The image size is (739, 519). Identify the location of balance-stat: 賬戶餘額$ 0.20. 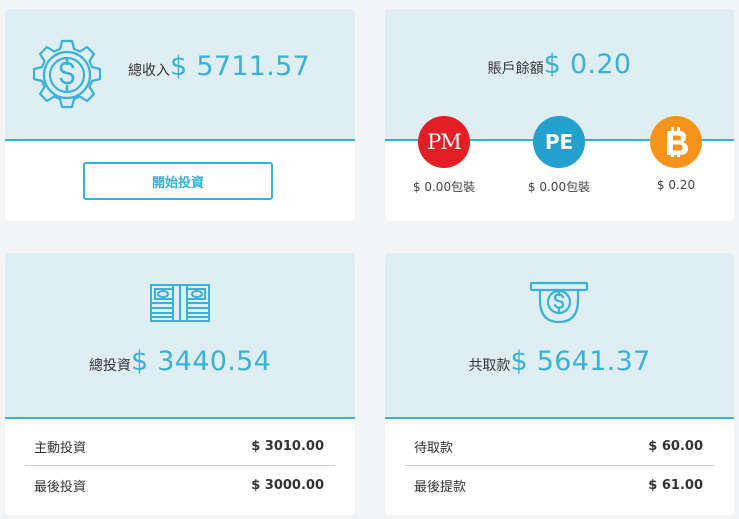
(559, 64).